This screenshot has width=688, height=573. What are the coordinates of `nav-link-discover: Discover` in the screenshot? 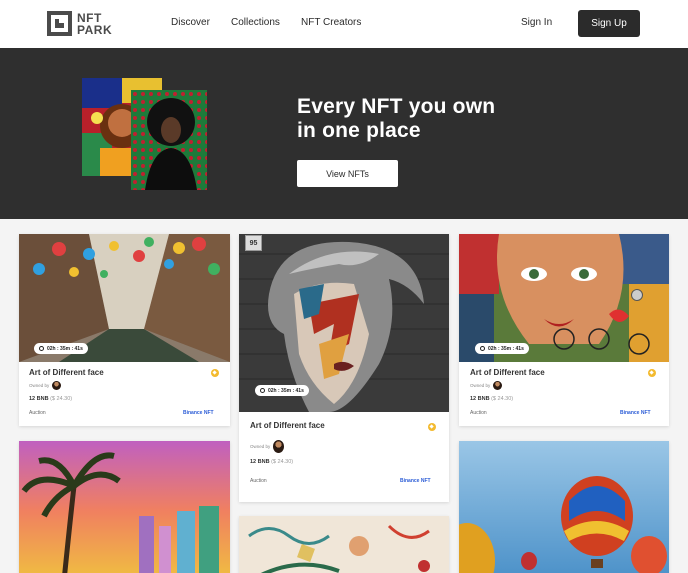 It's located at (190, 22).